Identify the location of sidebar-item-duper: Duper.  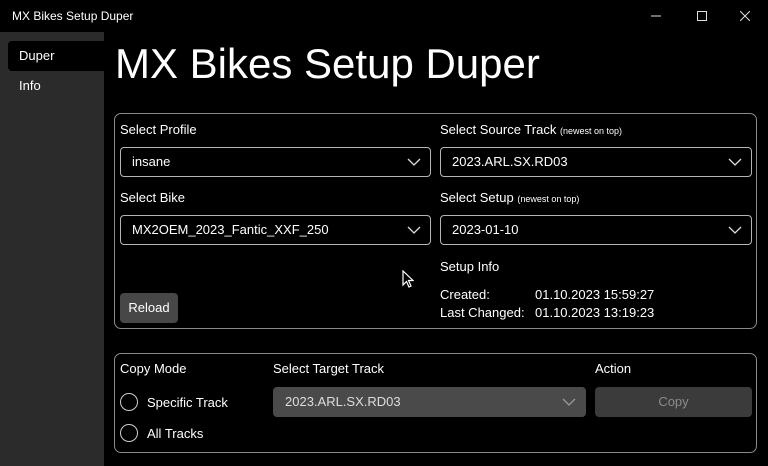
(56, 56).